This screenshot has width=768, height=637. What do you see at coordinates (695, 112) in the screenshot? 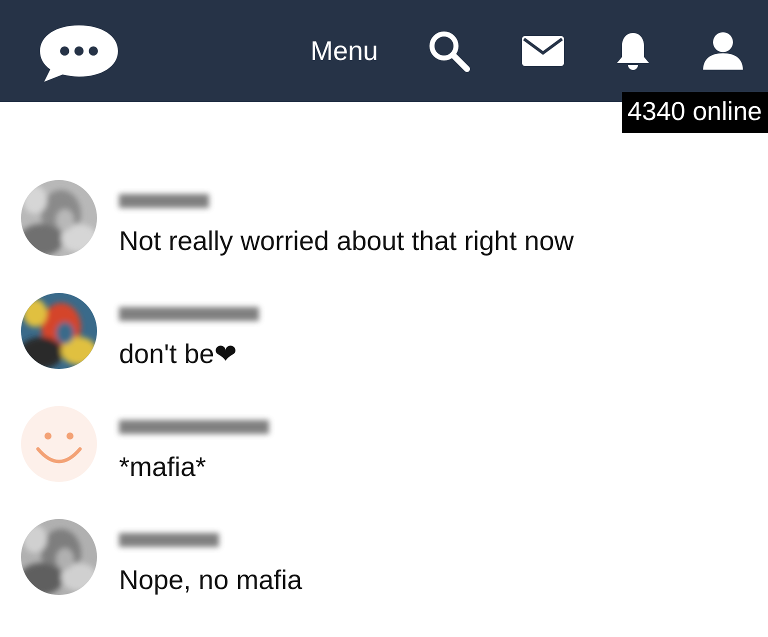
I see `online-count: 4340 online` at bounding box center [695, 112].